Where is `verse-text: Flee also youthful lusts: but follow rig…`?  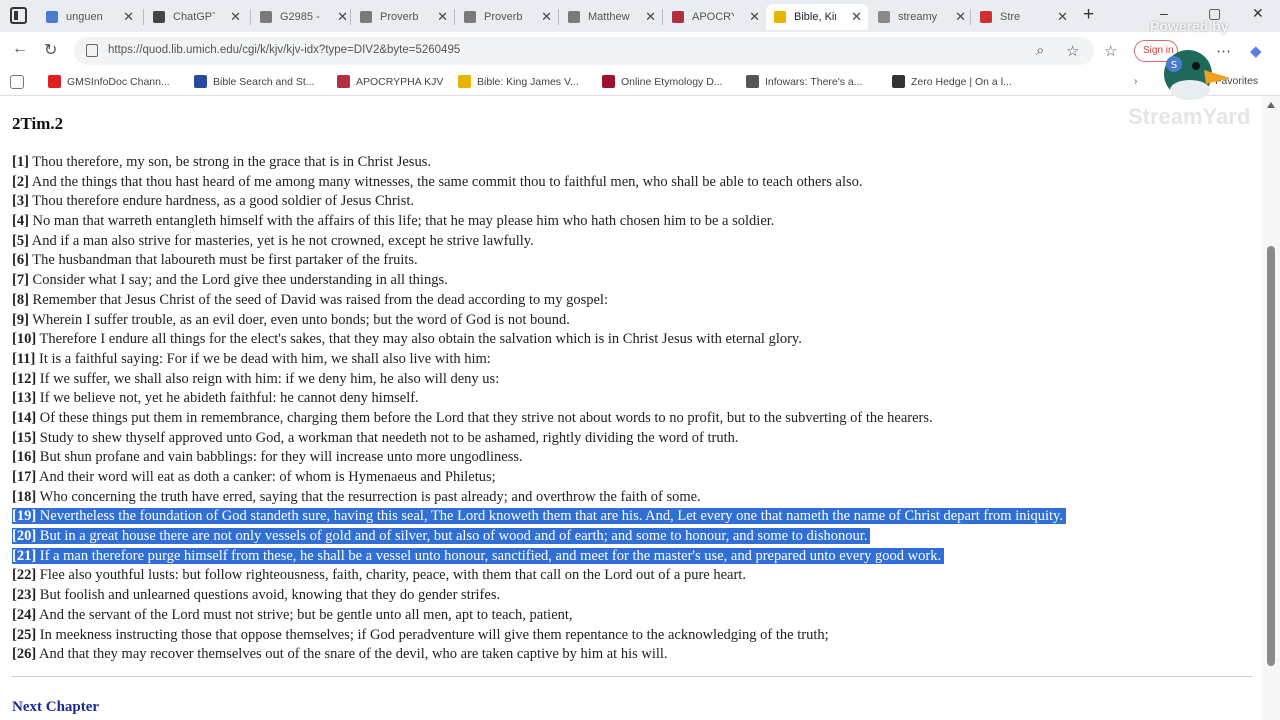
verse-text: Flee also youthful lusts: but follow rig… is located at coordinates (392, 575).